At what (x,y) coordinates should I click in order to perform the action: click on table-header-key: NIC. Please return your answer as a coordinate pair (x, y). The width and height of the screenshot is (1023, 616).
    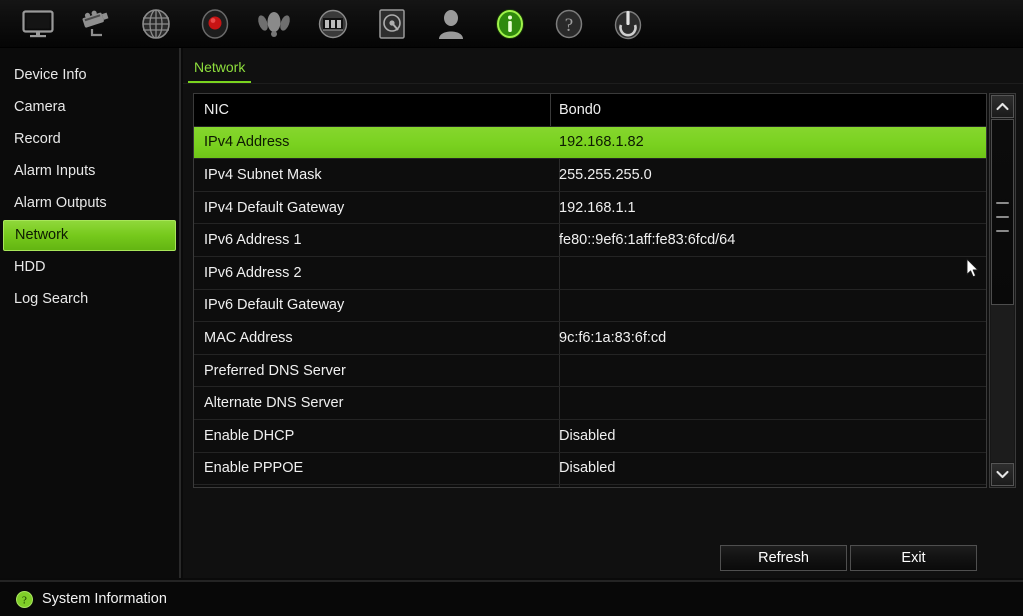
    Looking at the image, I should click on (372, 110).